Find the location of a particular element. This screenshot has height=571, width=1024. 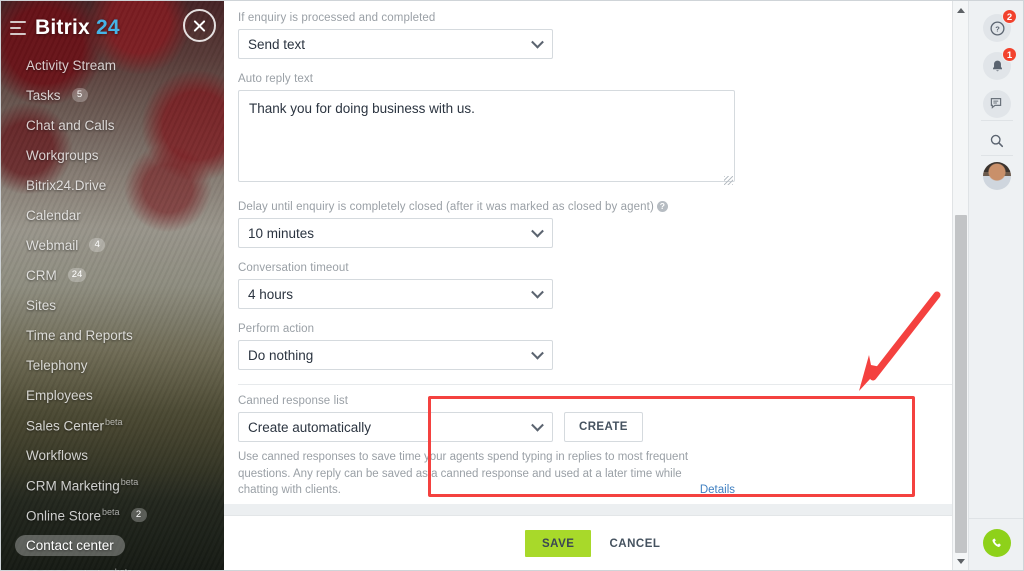

sidebar-item-time-and-reports: Time and Reports is located at coordinates (112, 335).